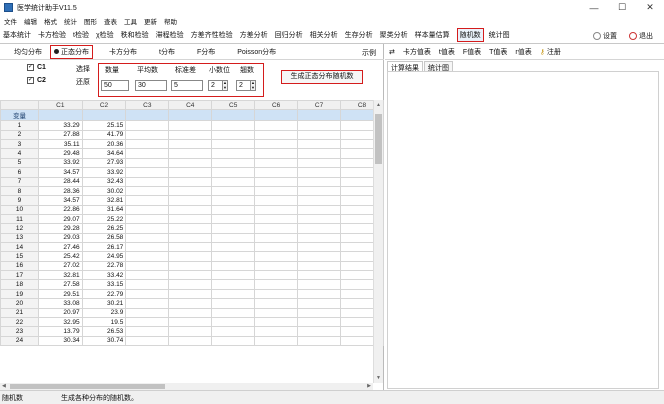 The width and height of the screenshot is (664, 404). Describe the element at coordinates (19, 275) in the screenshot. I see `row-number: 17` at that location.